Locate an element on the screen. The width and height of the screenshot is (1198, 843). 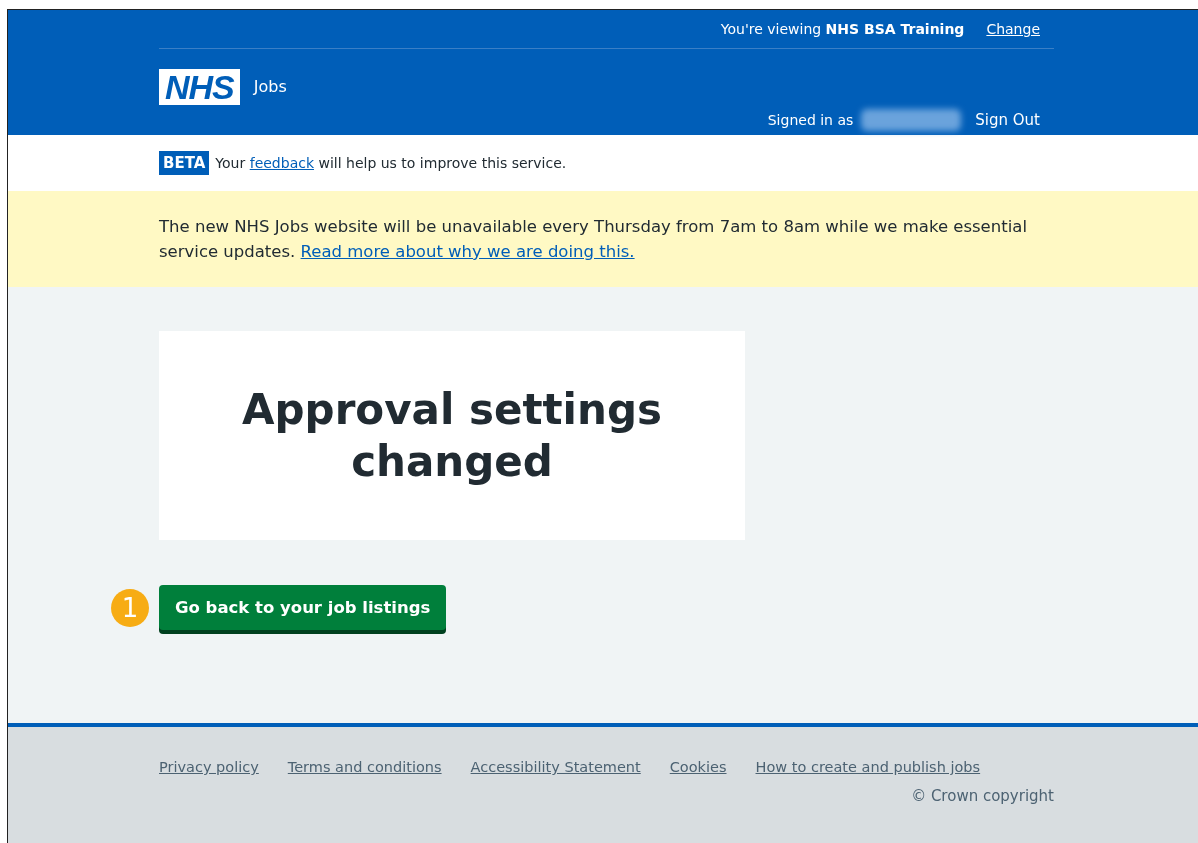
footer-link: Terms and conditions is located at coordinates (364, 767).